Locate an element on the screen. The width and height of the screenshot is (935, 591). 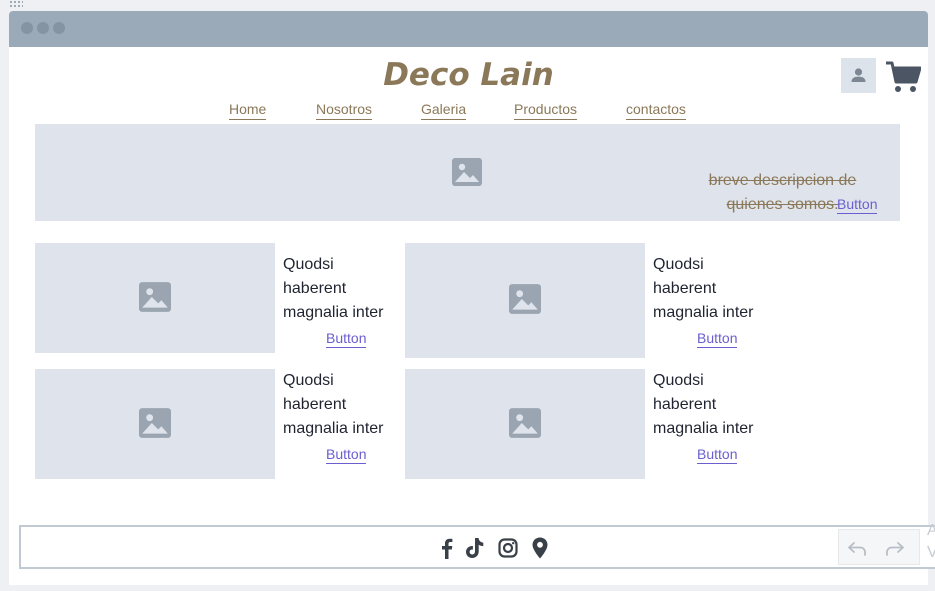
nav-link-nosotros: Nosotros is located at coordinates (344, 110).